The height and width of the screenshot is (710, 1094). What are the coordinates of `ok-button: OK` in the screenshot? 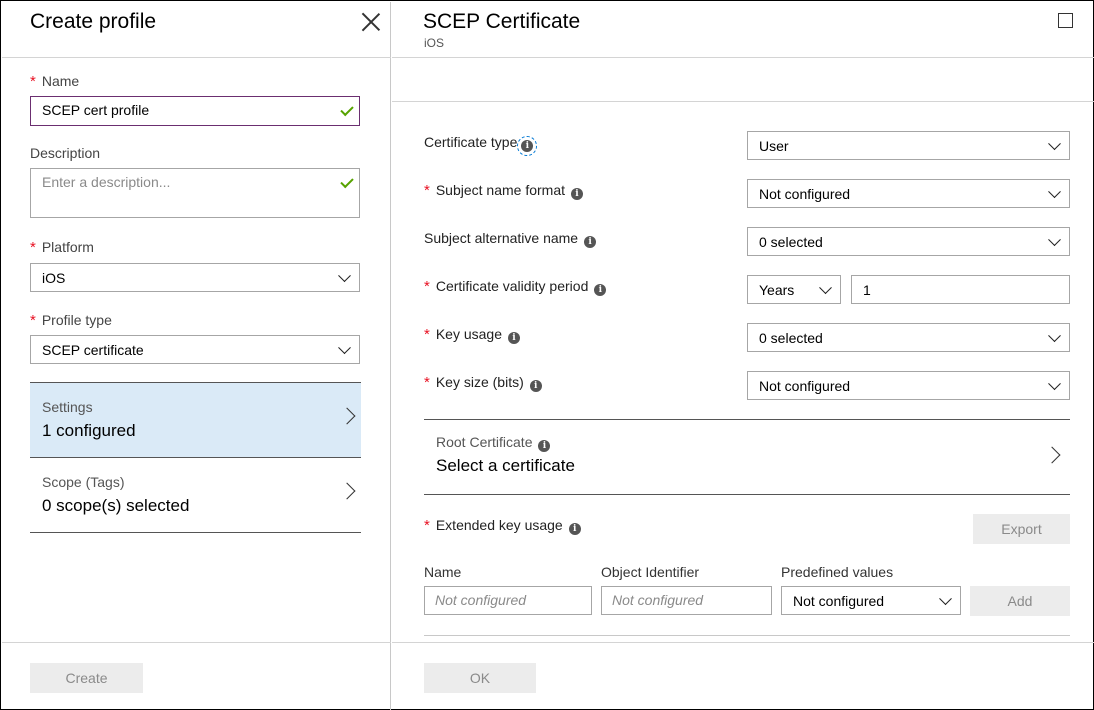 It's located at (480, 678).